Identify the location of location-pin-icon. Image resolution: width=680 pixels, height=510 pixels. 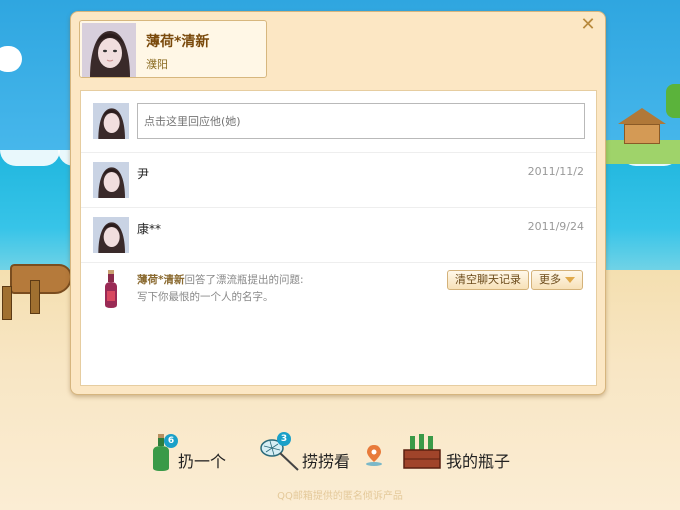
(374, 455).